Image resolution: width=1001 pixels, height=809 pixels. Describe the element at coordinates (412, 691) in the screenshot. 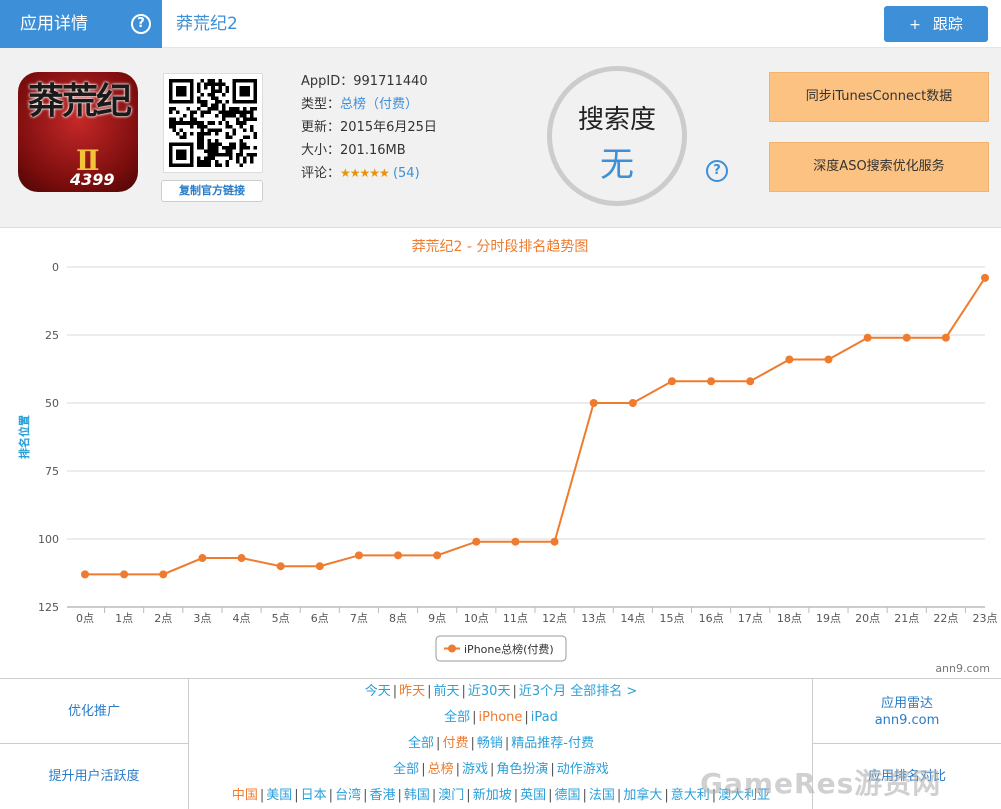

I see `filter-link: 昨天` at that location.